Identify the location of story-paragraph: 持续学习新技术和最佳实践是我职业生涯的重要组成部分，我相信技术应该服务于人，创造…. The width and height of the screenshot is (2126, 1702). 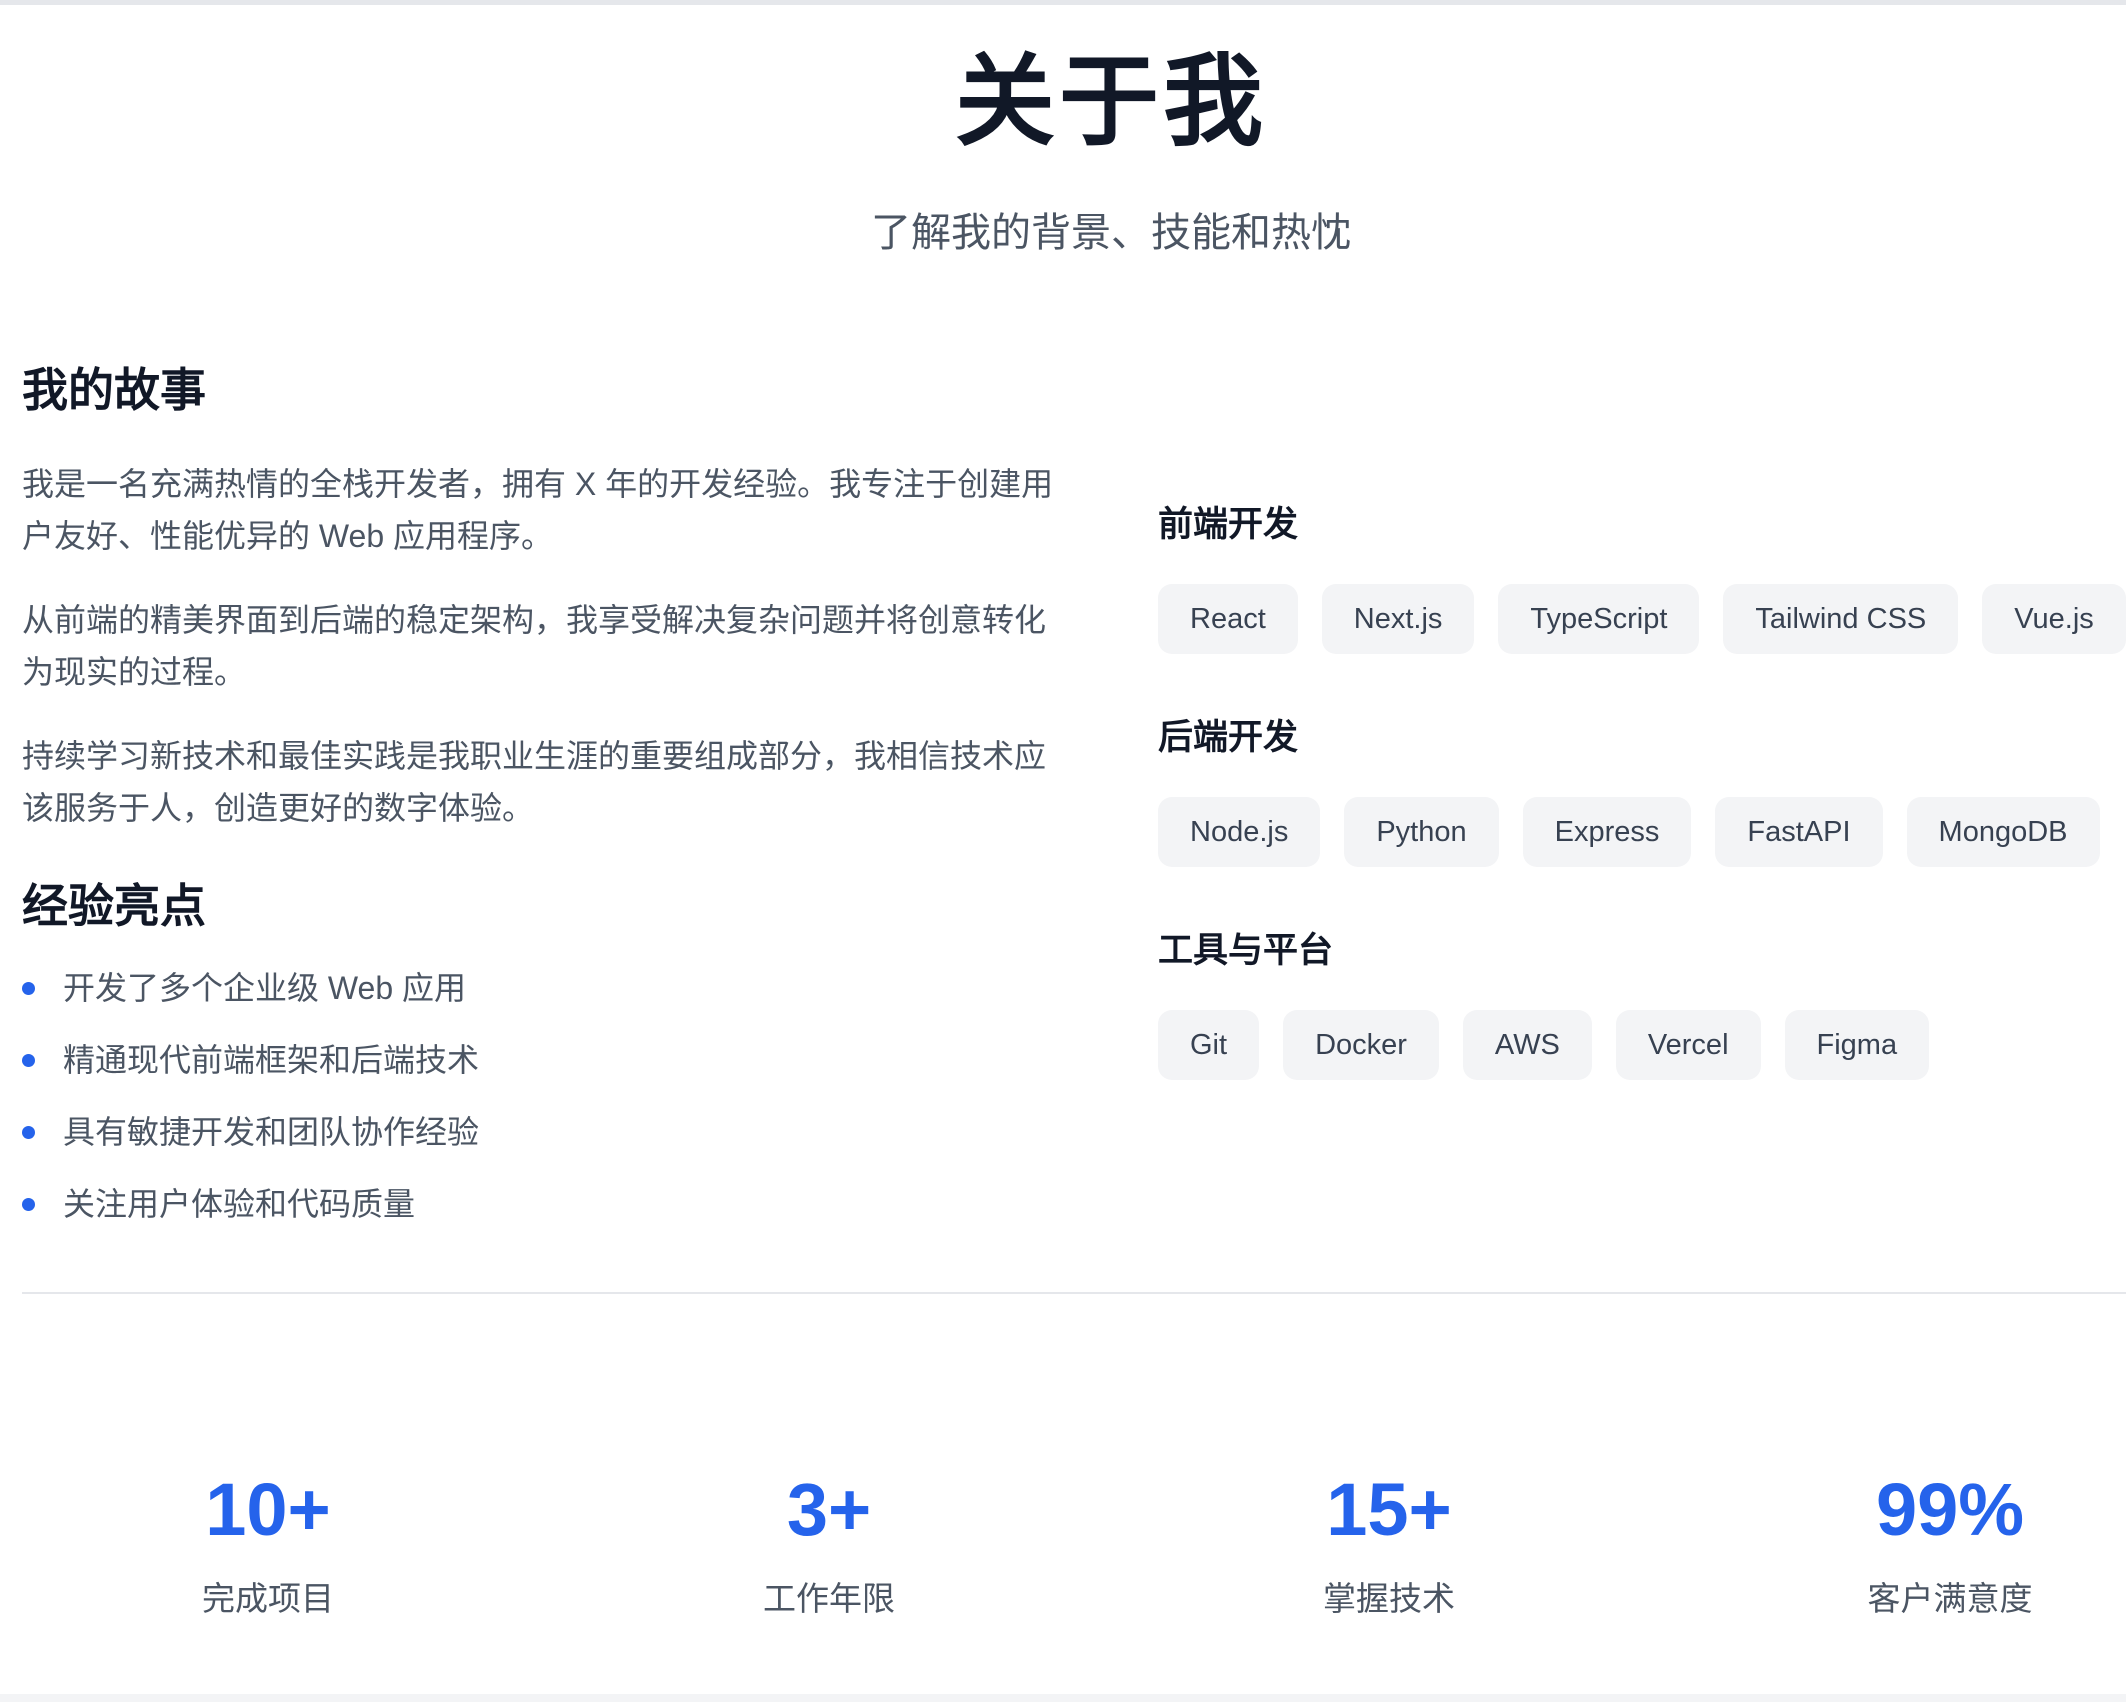
(534, 782).